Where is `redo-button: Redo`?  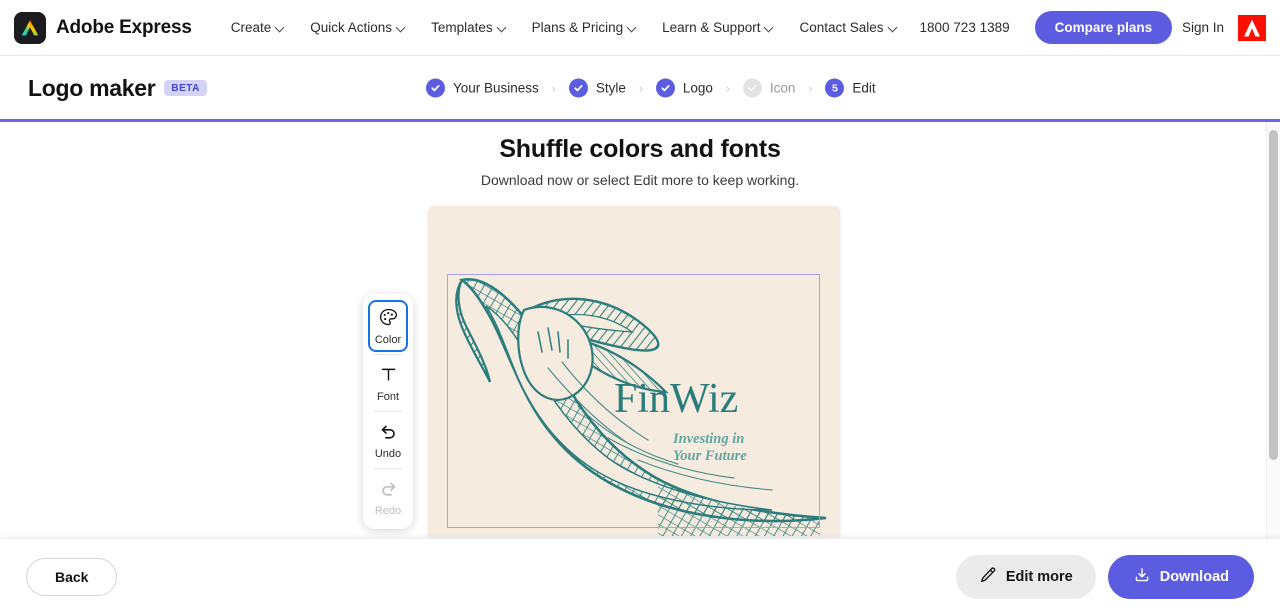 redo-button: Redo is located at coordinates (388, 497).